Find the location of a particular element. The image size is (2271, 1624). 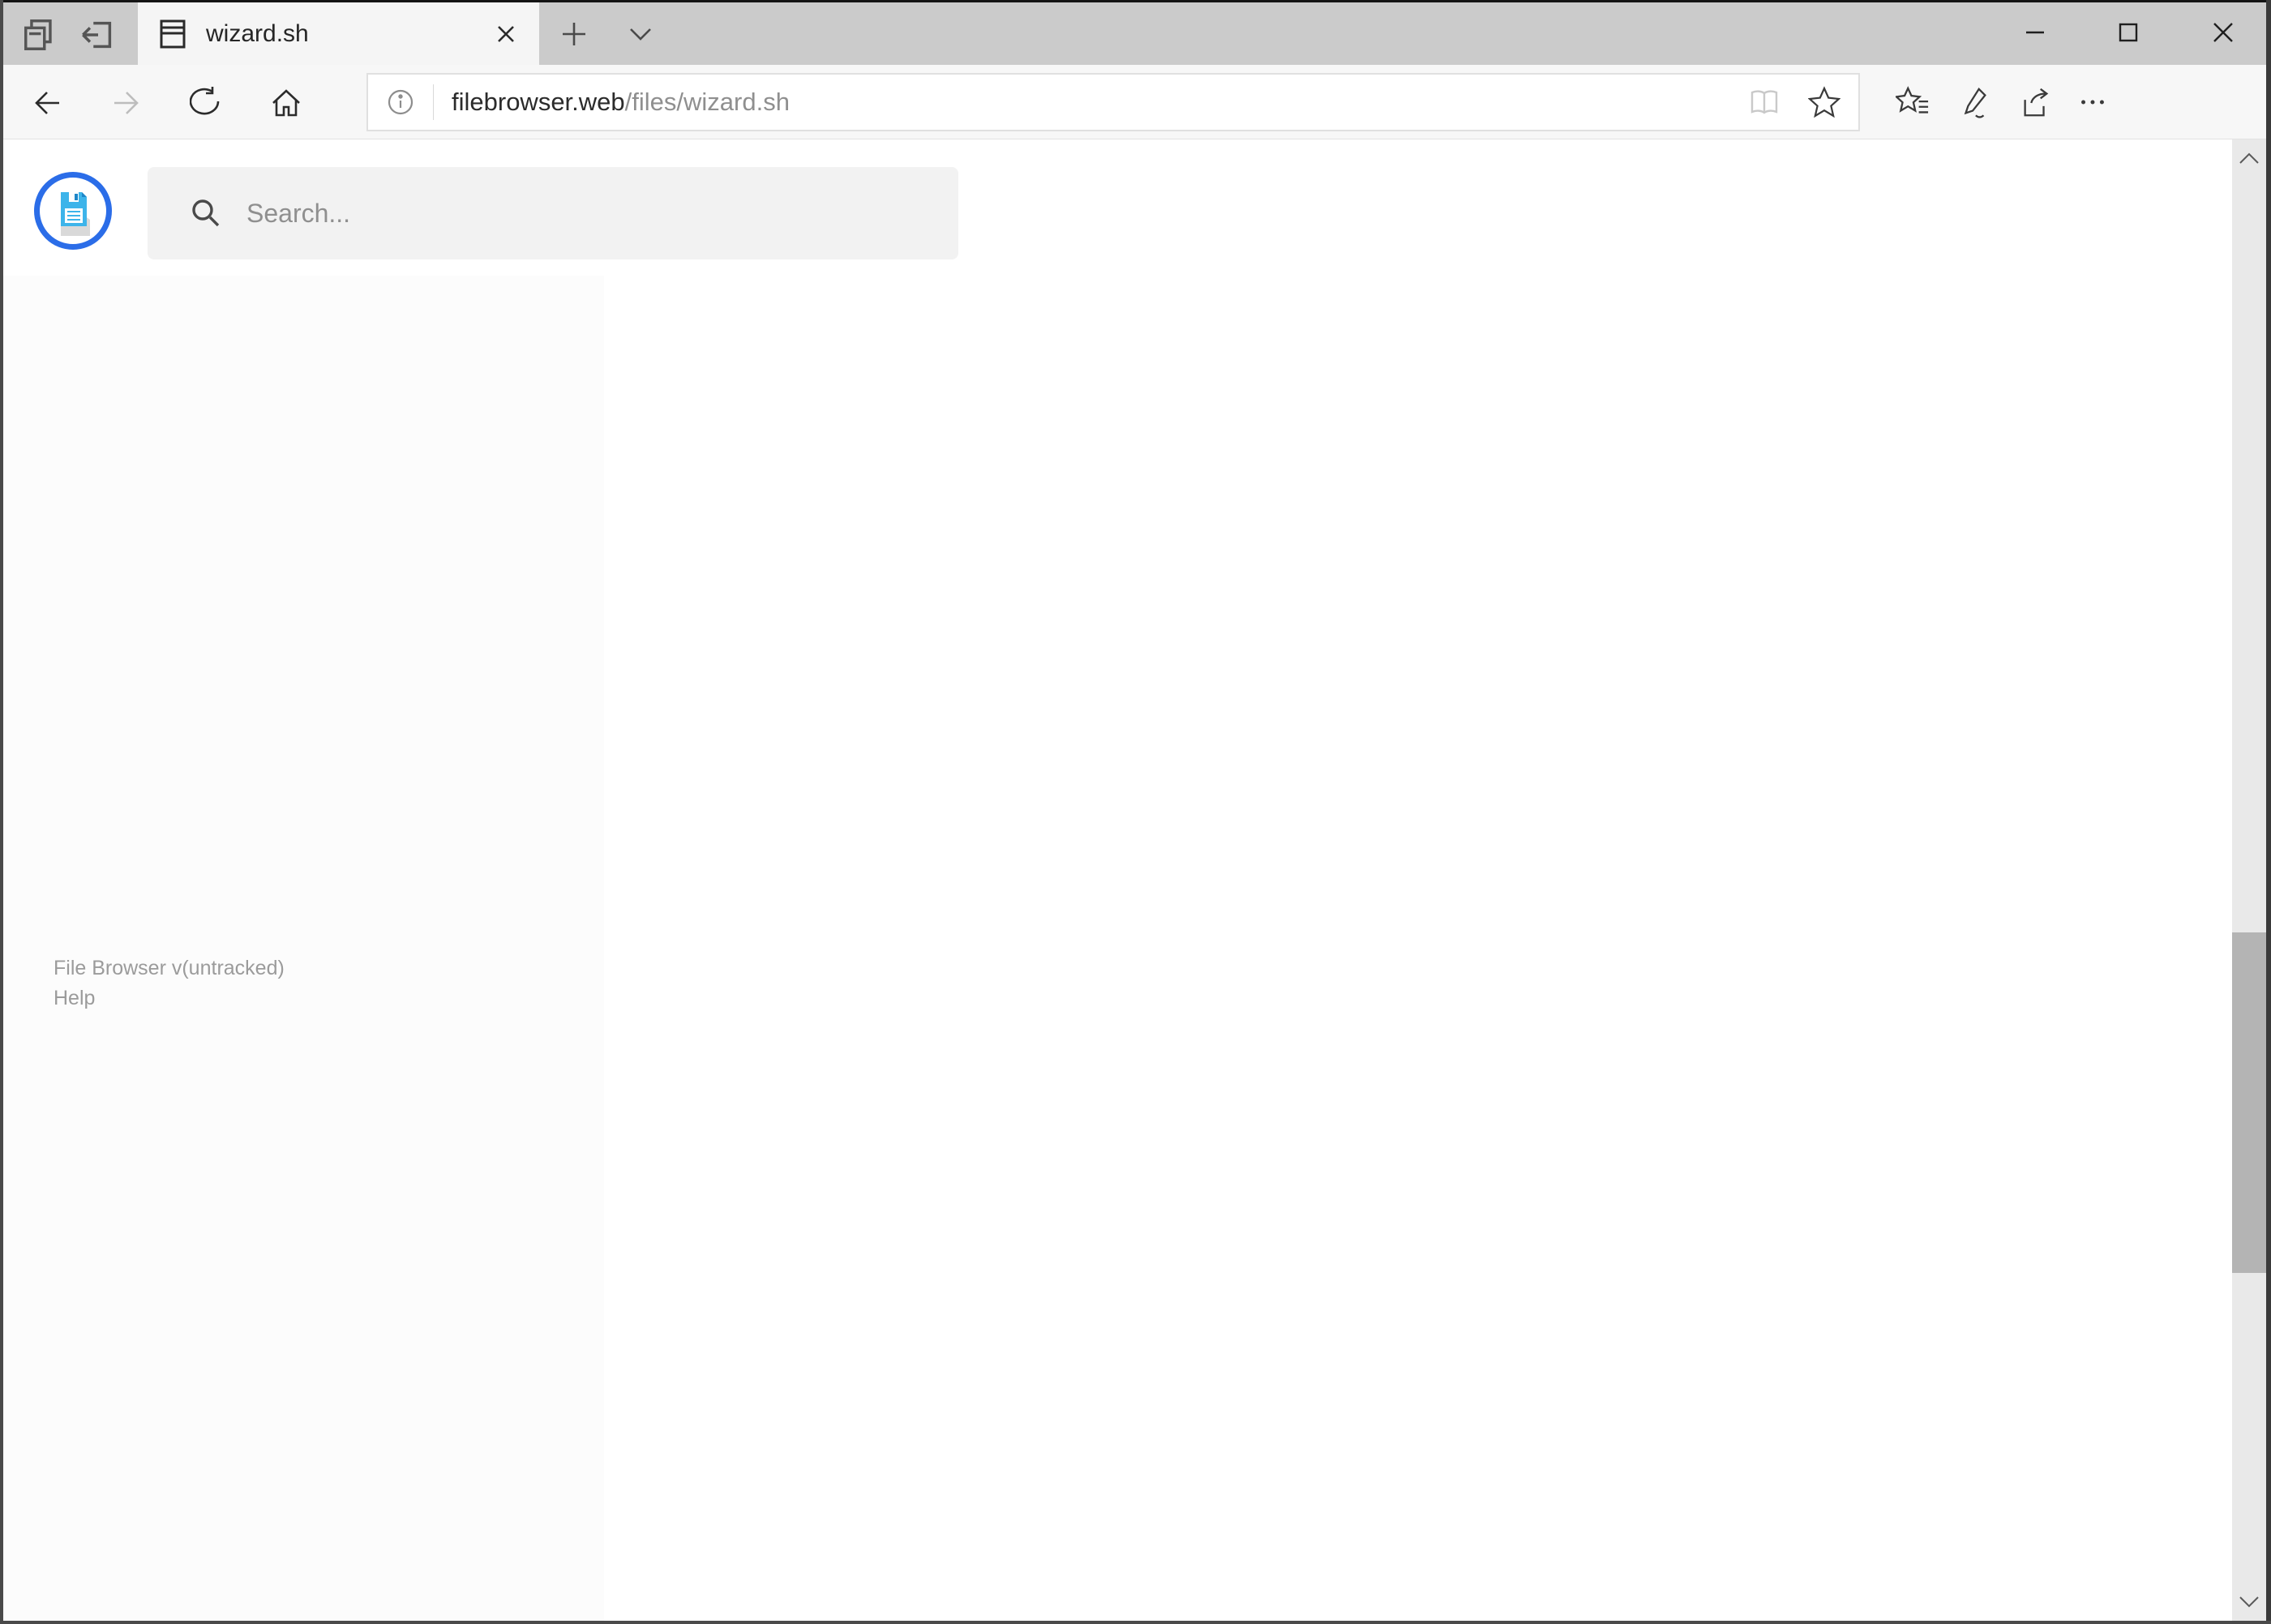

scroll-down-icon is located at coordinates (2249, 1602).